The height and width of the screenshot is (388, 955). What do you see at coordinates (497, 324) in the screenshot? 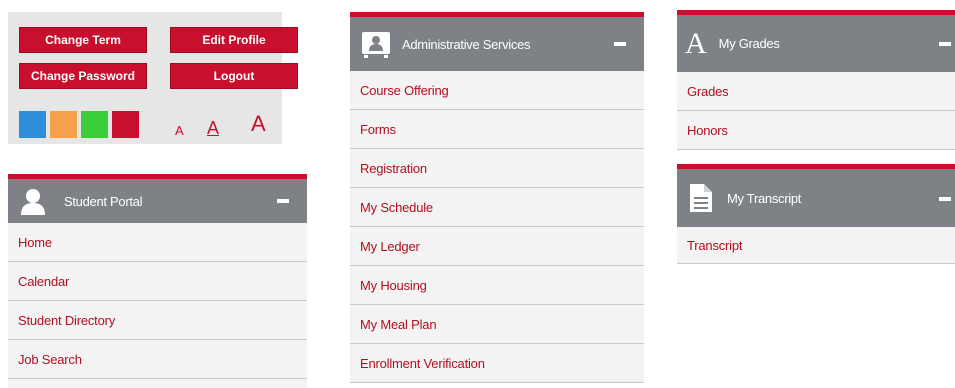
I see `menu-item-my-meal-plan: My Meal Plan` at bounding box center [497, 324].